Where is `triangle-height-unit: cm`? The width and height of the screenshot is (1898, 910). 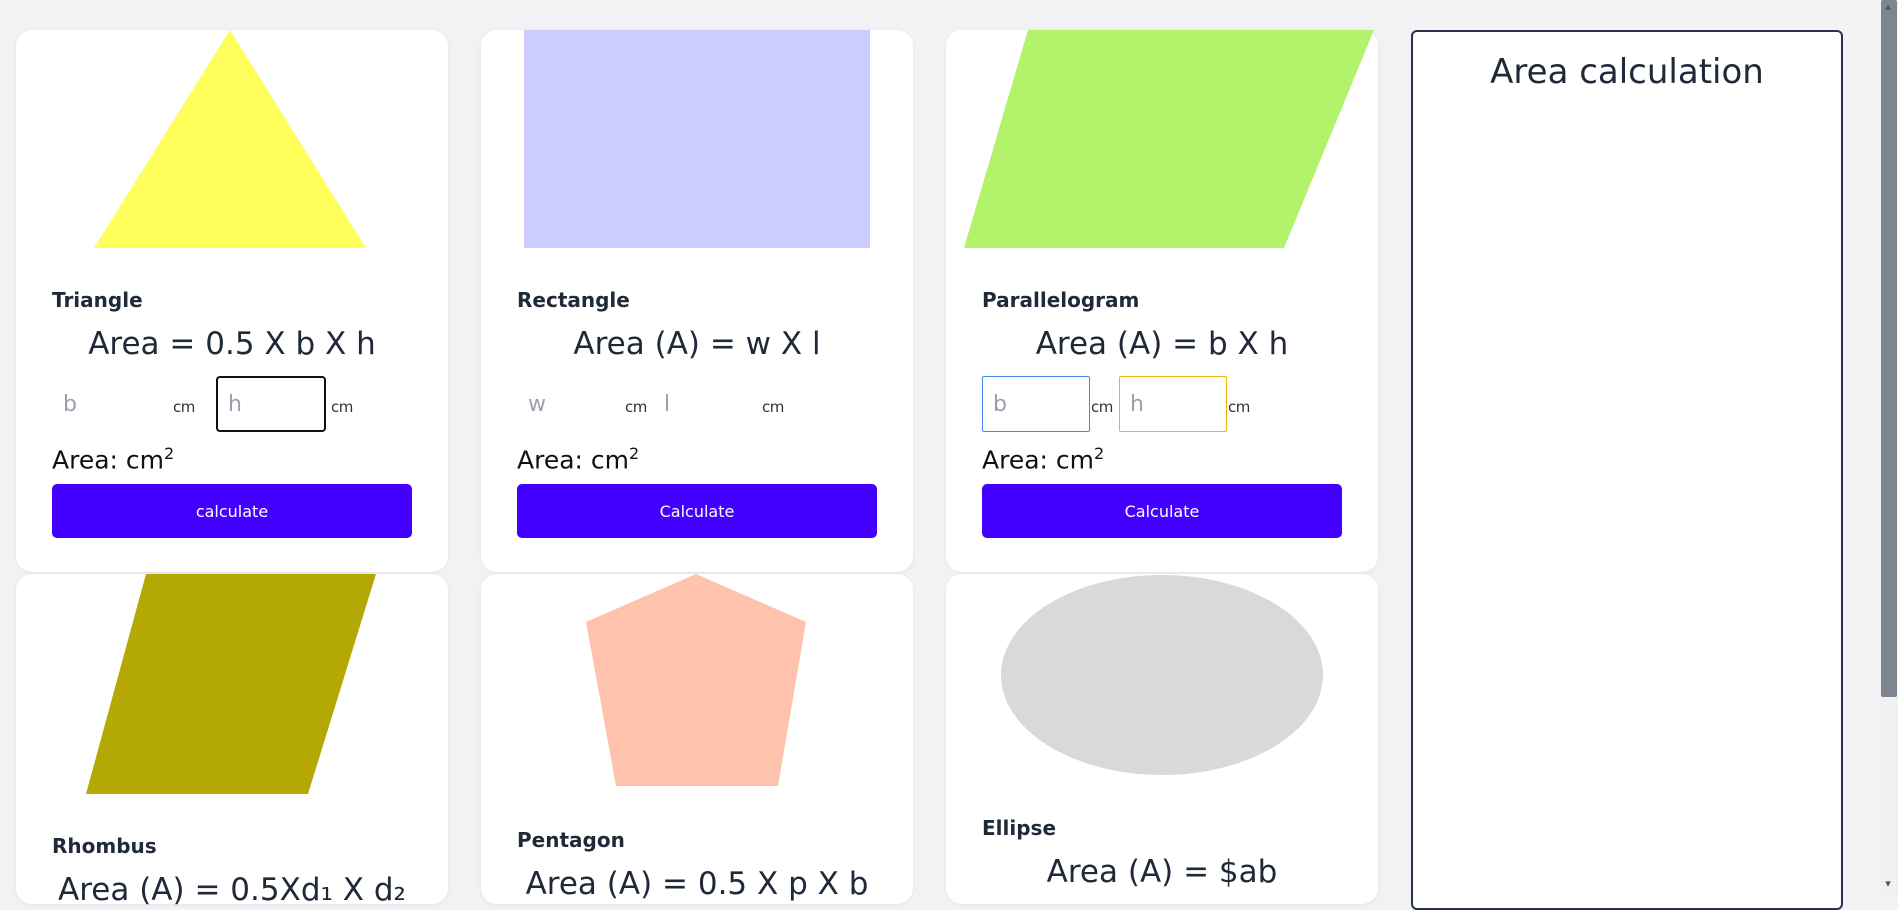
triangle-height-unit: cm is located at coordinates (342, 407).